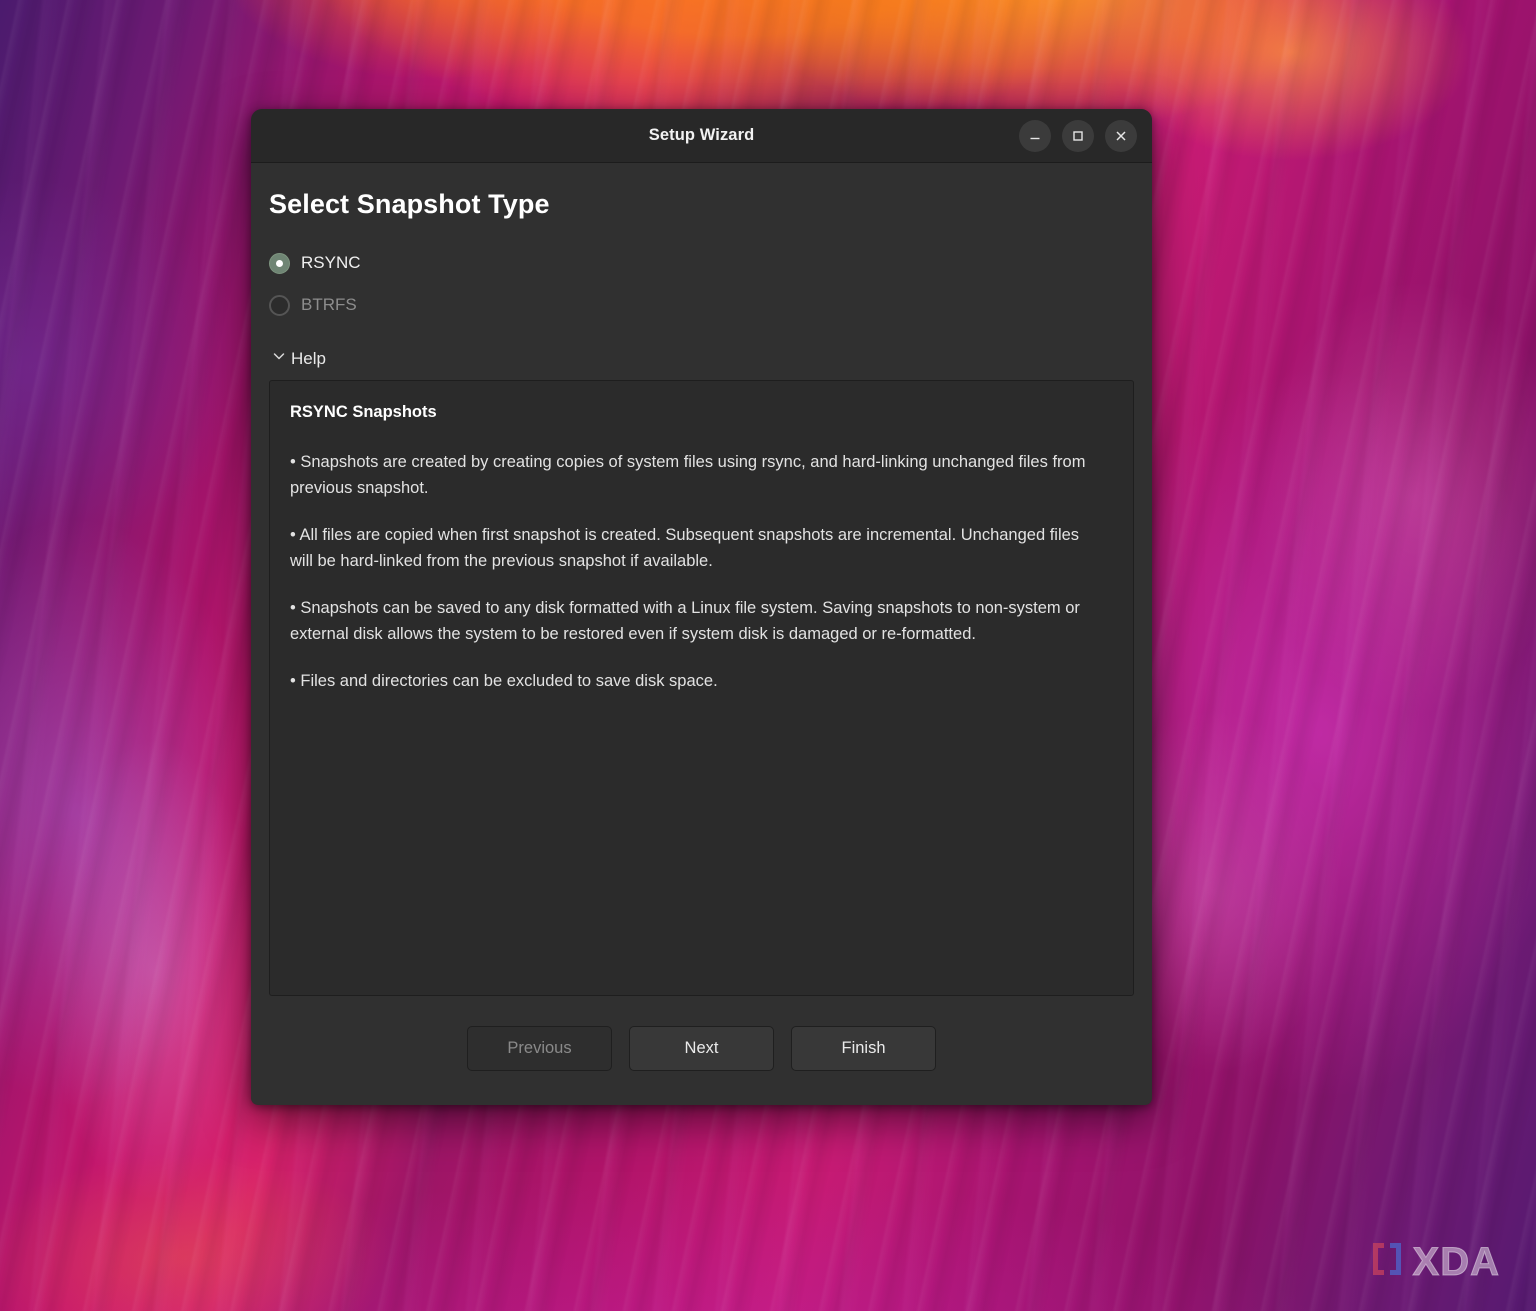 The image size is (1536, 1311). What do you see at coordinates (279, 305) in the screenshot?
I see `radio-unselected-icon` at bounding box center [279, 305].